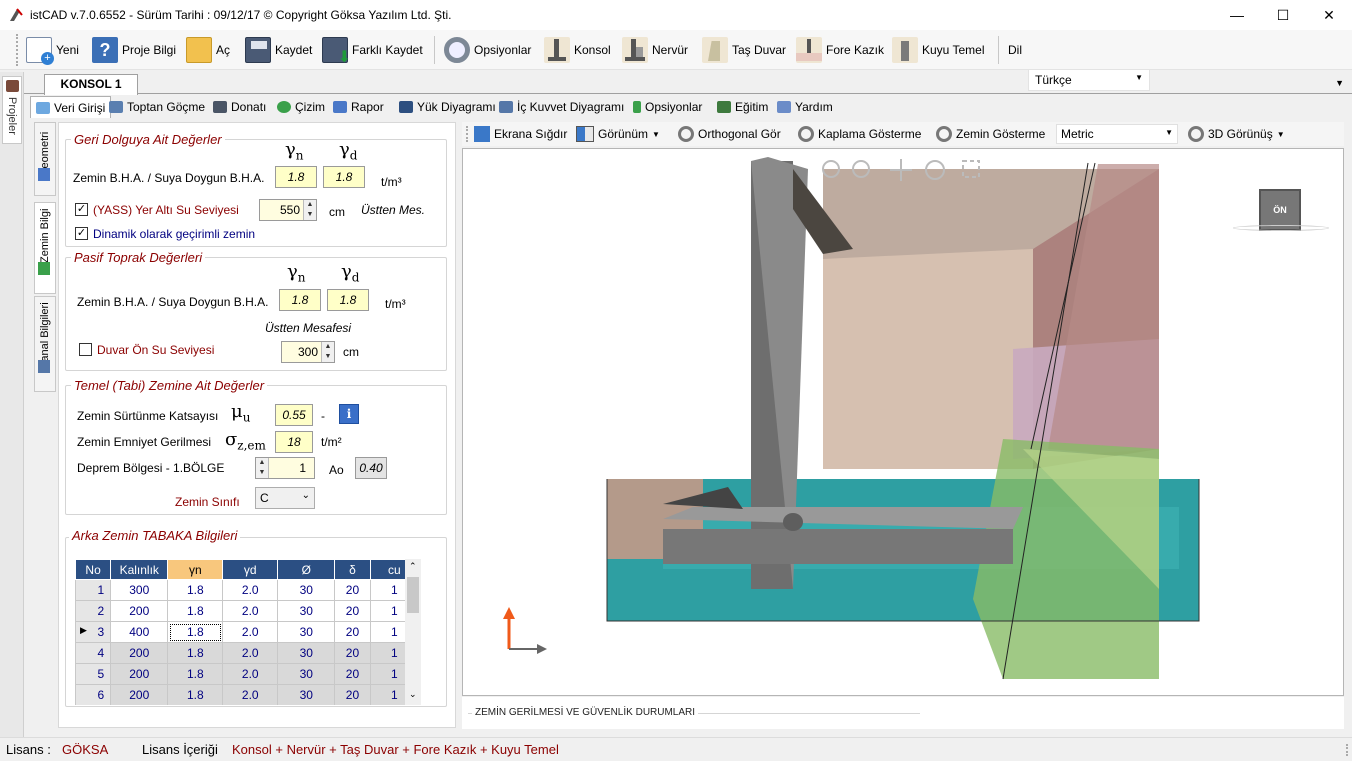 The height and width of the screenshot is (761, 1352). I want to click on ground-toggle-button: Zemin Gösterme, so click(990, 134).